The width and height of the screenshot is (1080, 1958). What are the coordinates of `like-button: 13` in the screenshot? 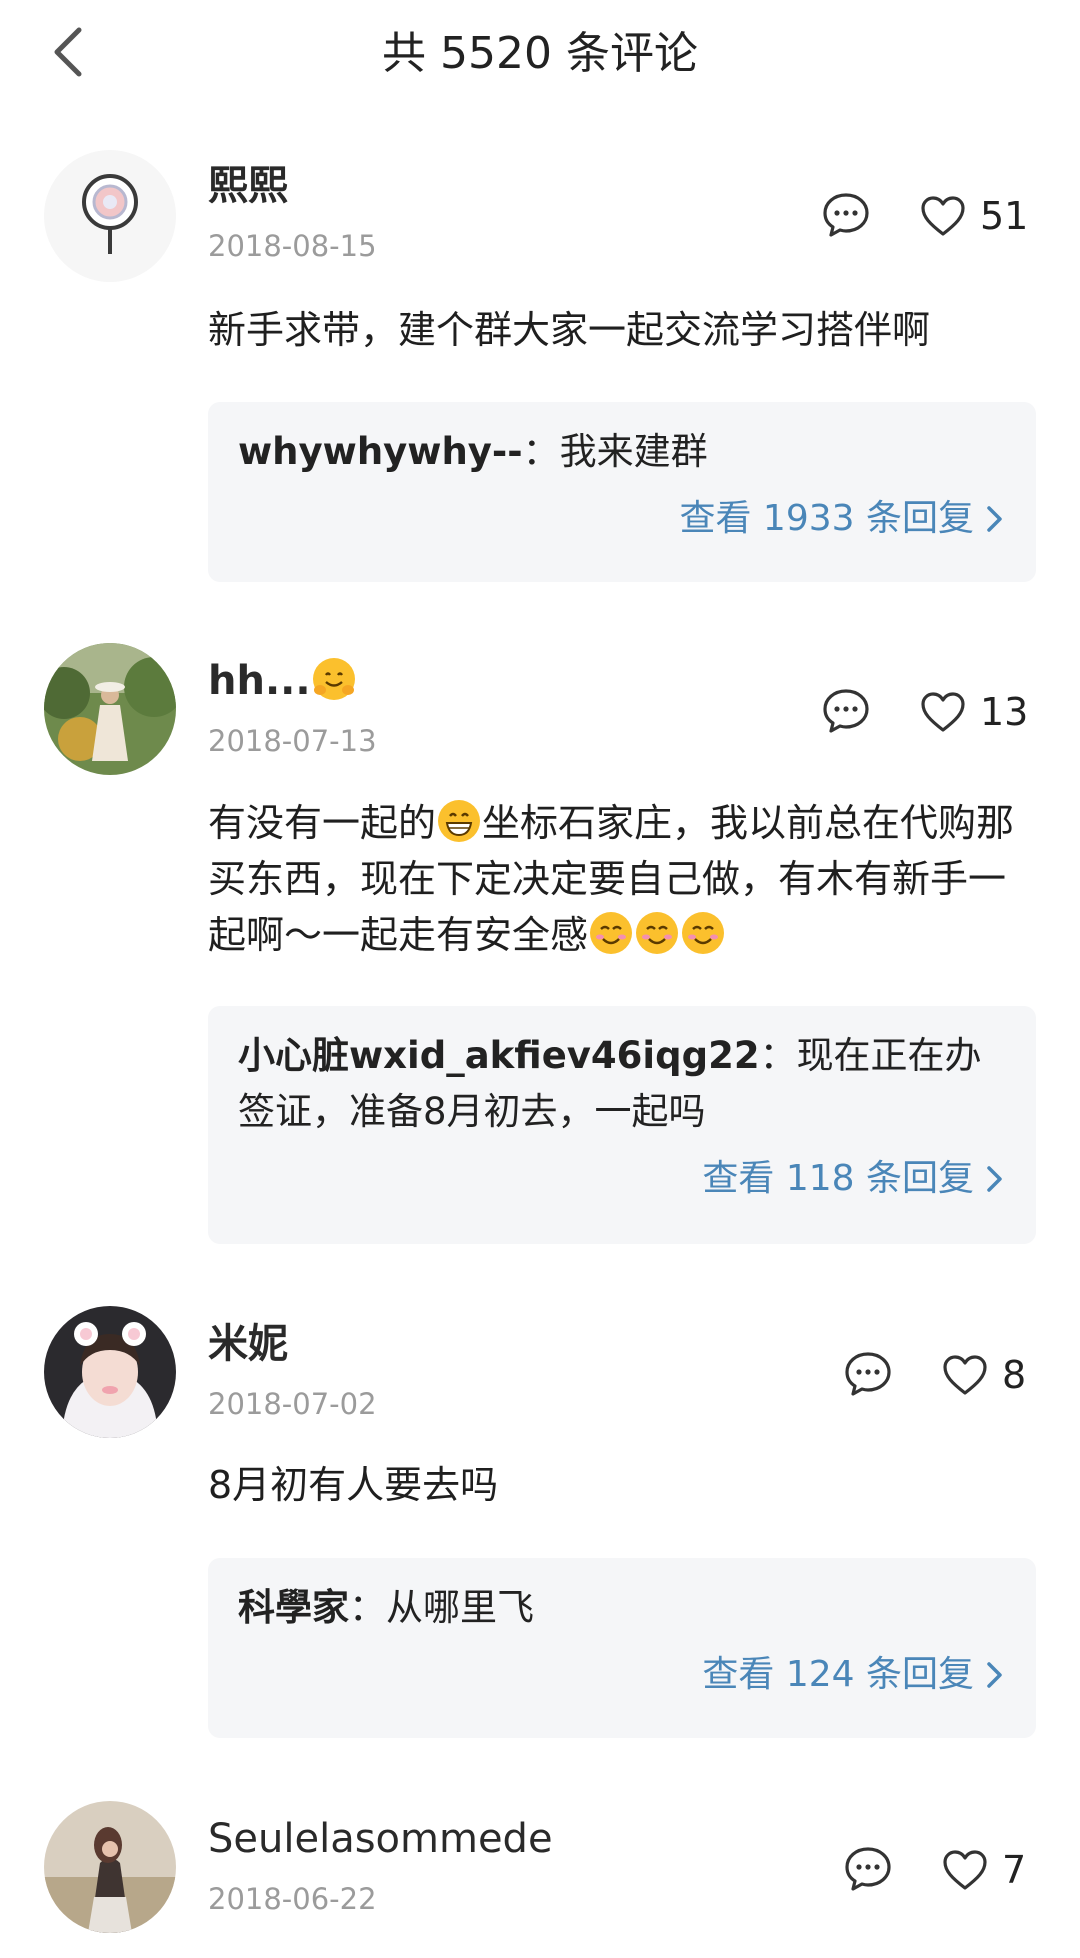 It's located at (974, 712).